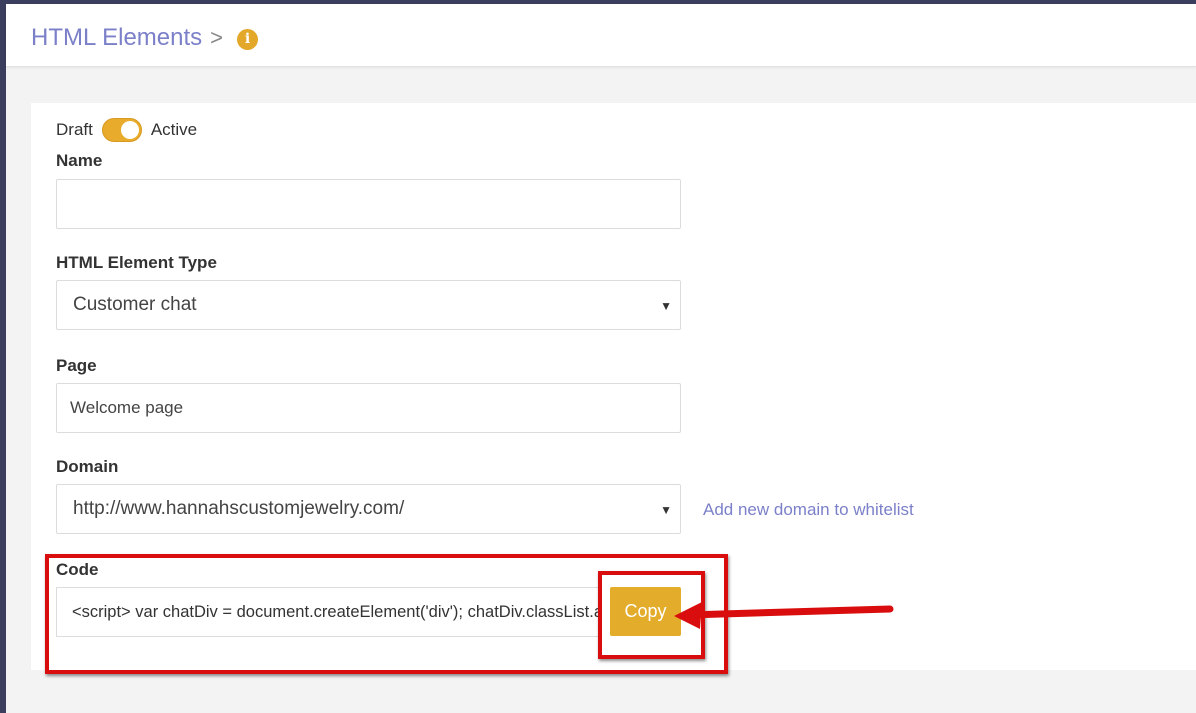  Describe the element at coordinates (3, 356) in the screenshot. I see `left-border` at that location.